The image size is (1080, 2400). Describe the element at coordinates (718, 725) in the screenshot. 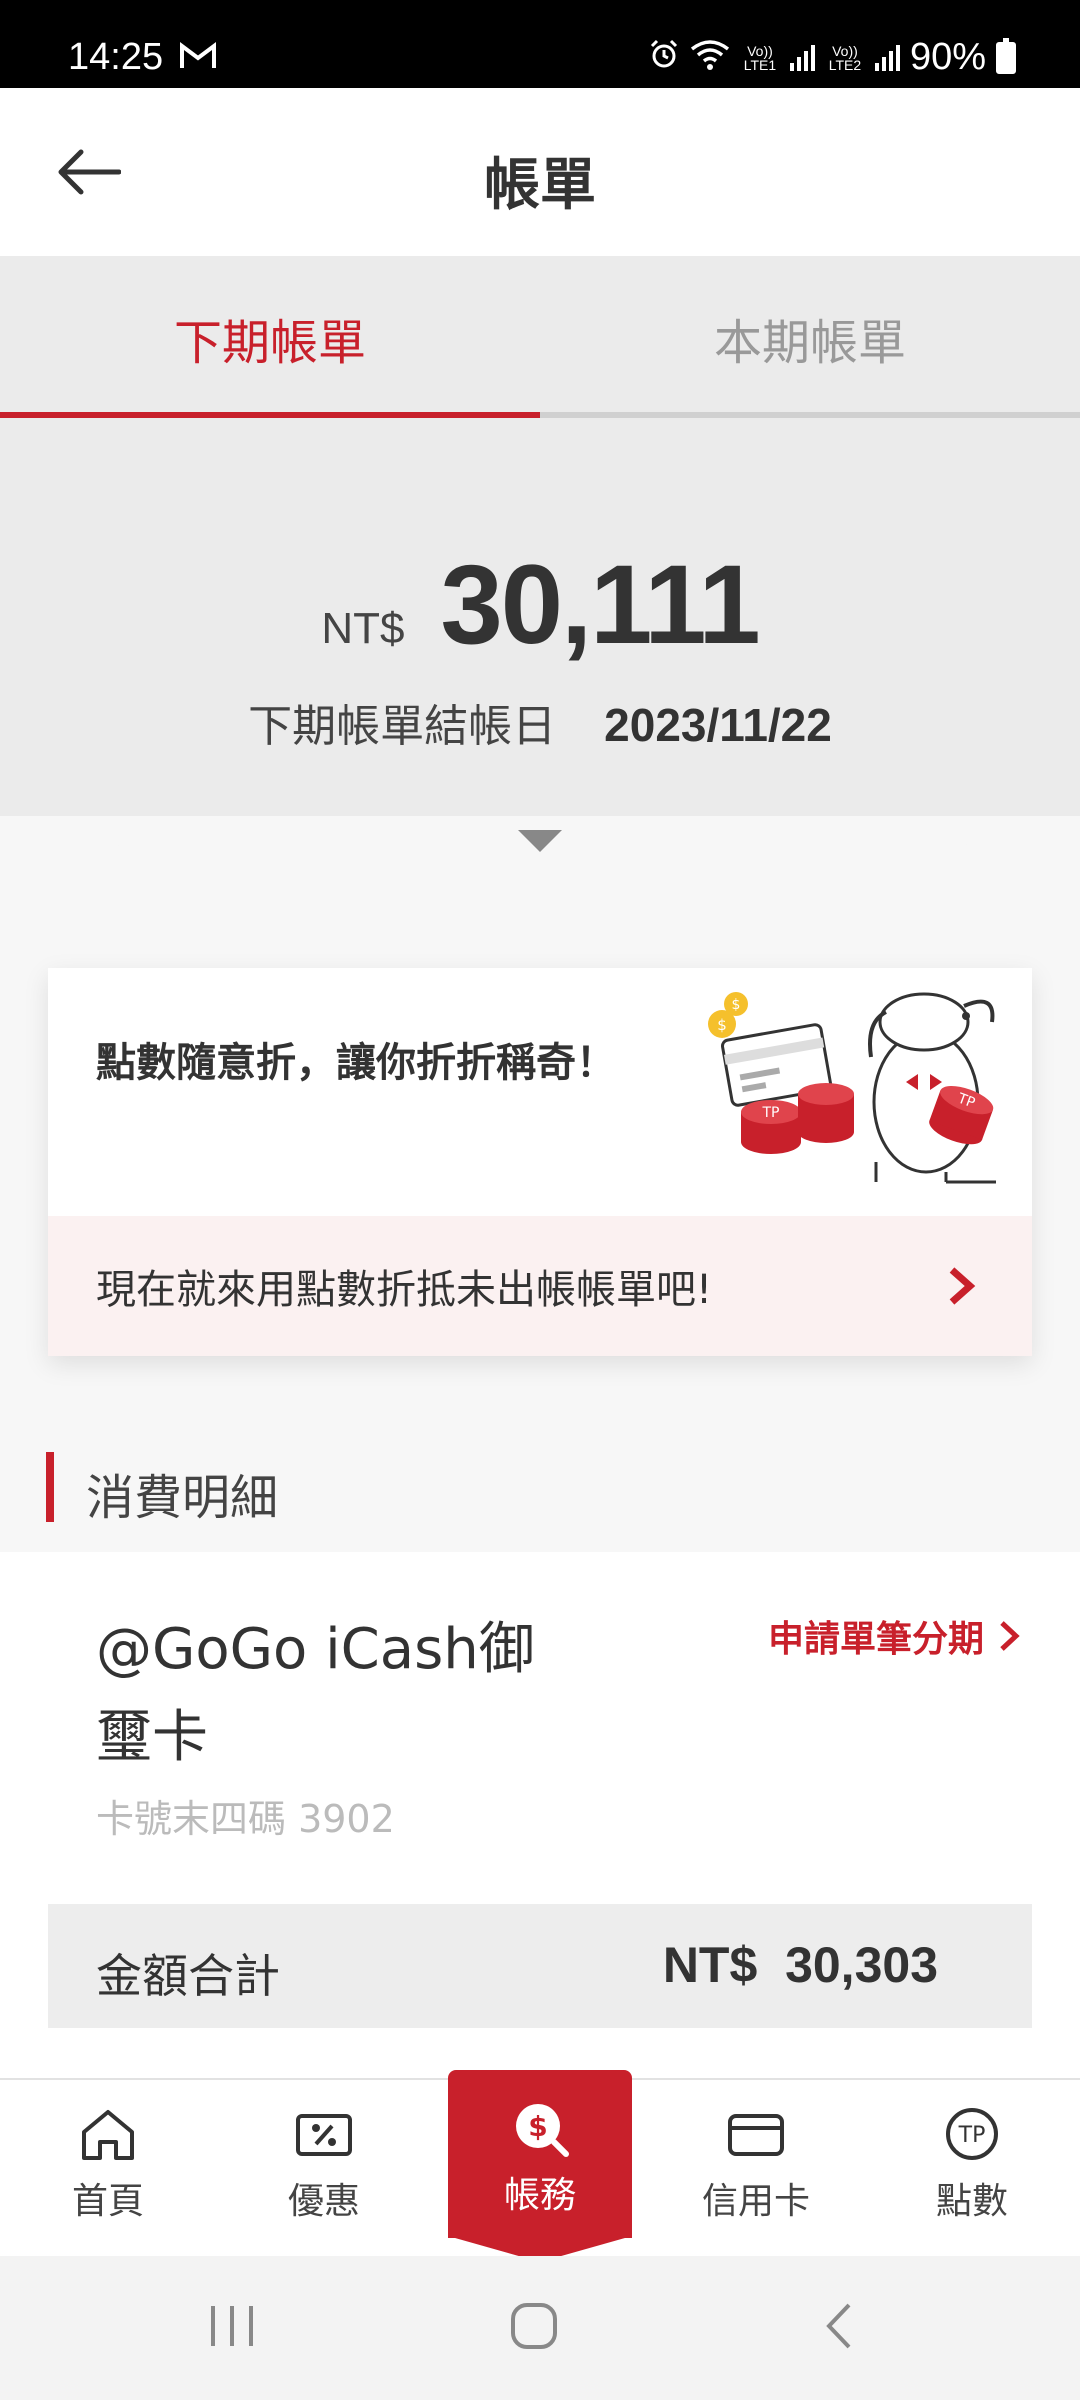

I see `closing-date-value: 2023/11/22` at that location.